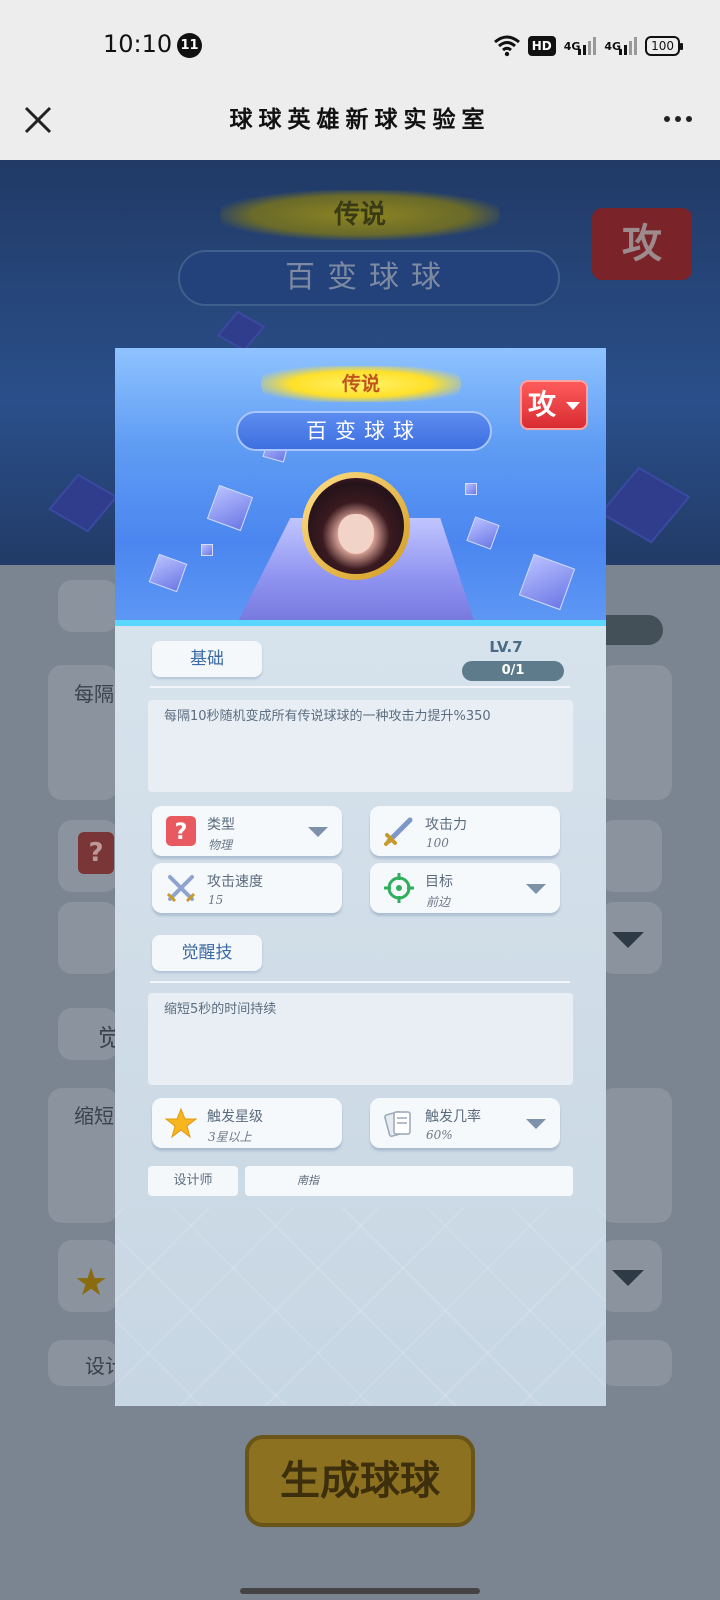  I want to click on showcase-edge, so click(360, 623).